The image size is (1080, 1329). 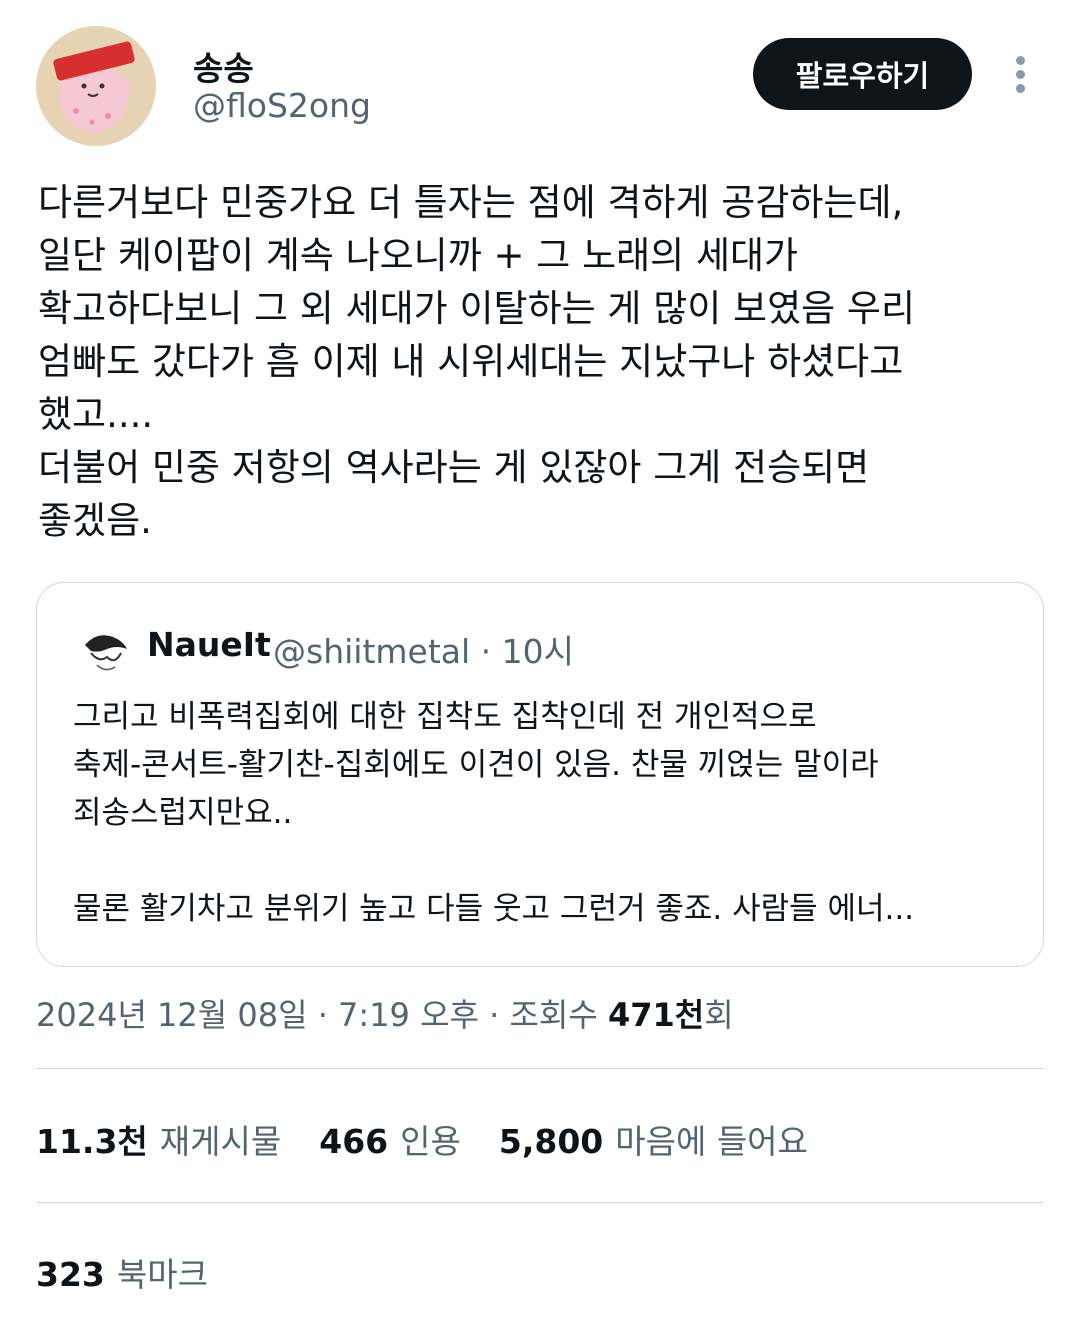 What do you see at coordinates (282, 105) in the screenshot?
I see `author-handle: @floS2ong` at bounding box center [282, 105].